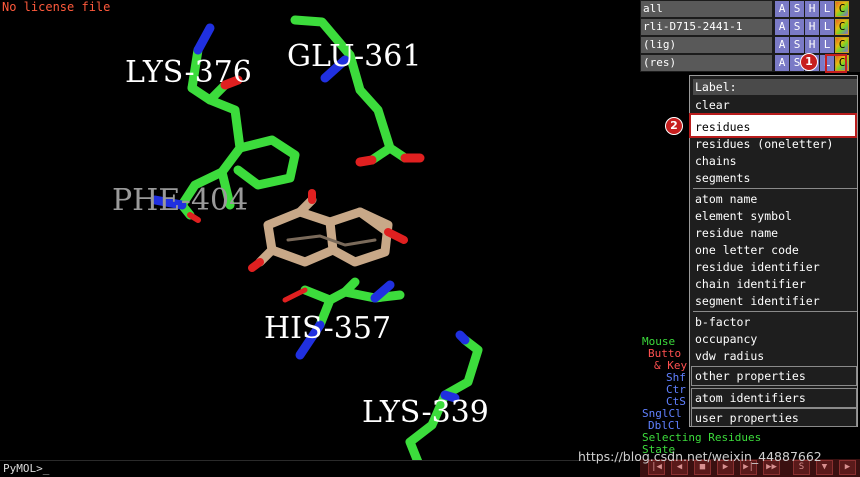  Describe the element at coordinates (775, 376) in the screenshot. I see `menu-item-other-properties: other properties` at that location.